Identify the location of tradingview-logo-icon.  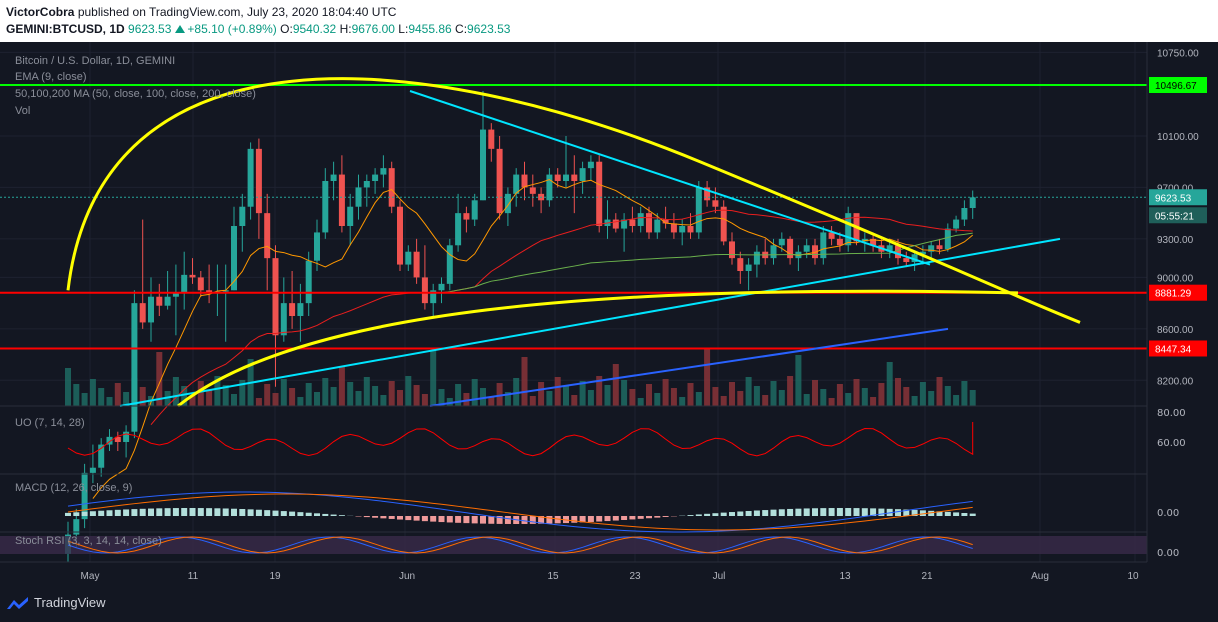
(17, 603).